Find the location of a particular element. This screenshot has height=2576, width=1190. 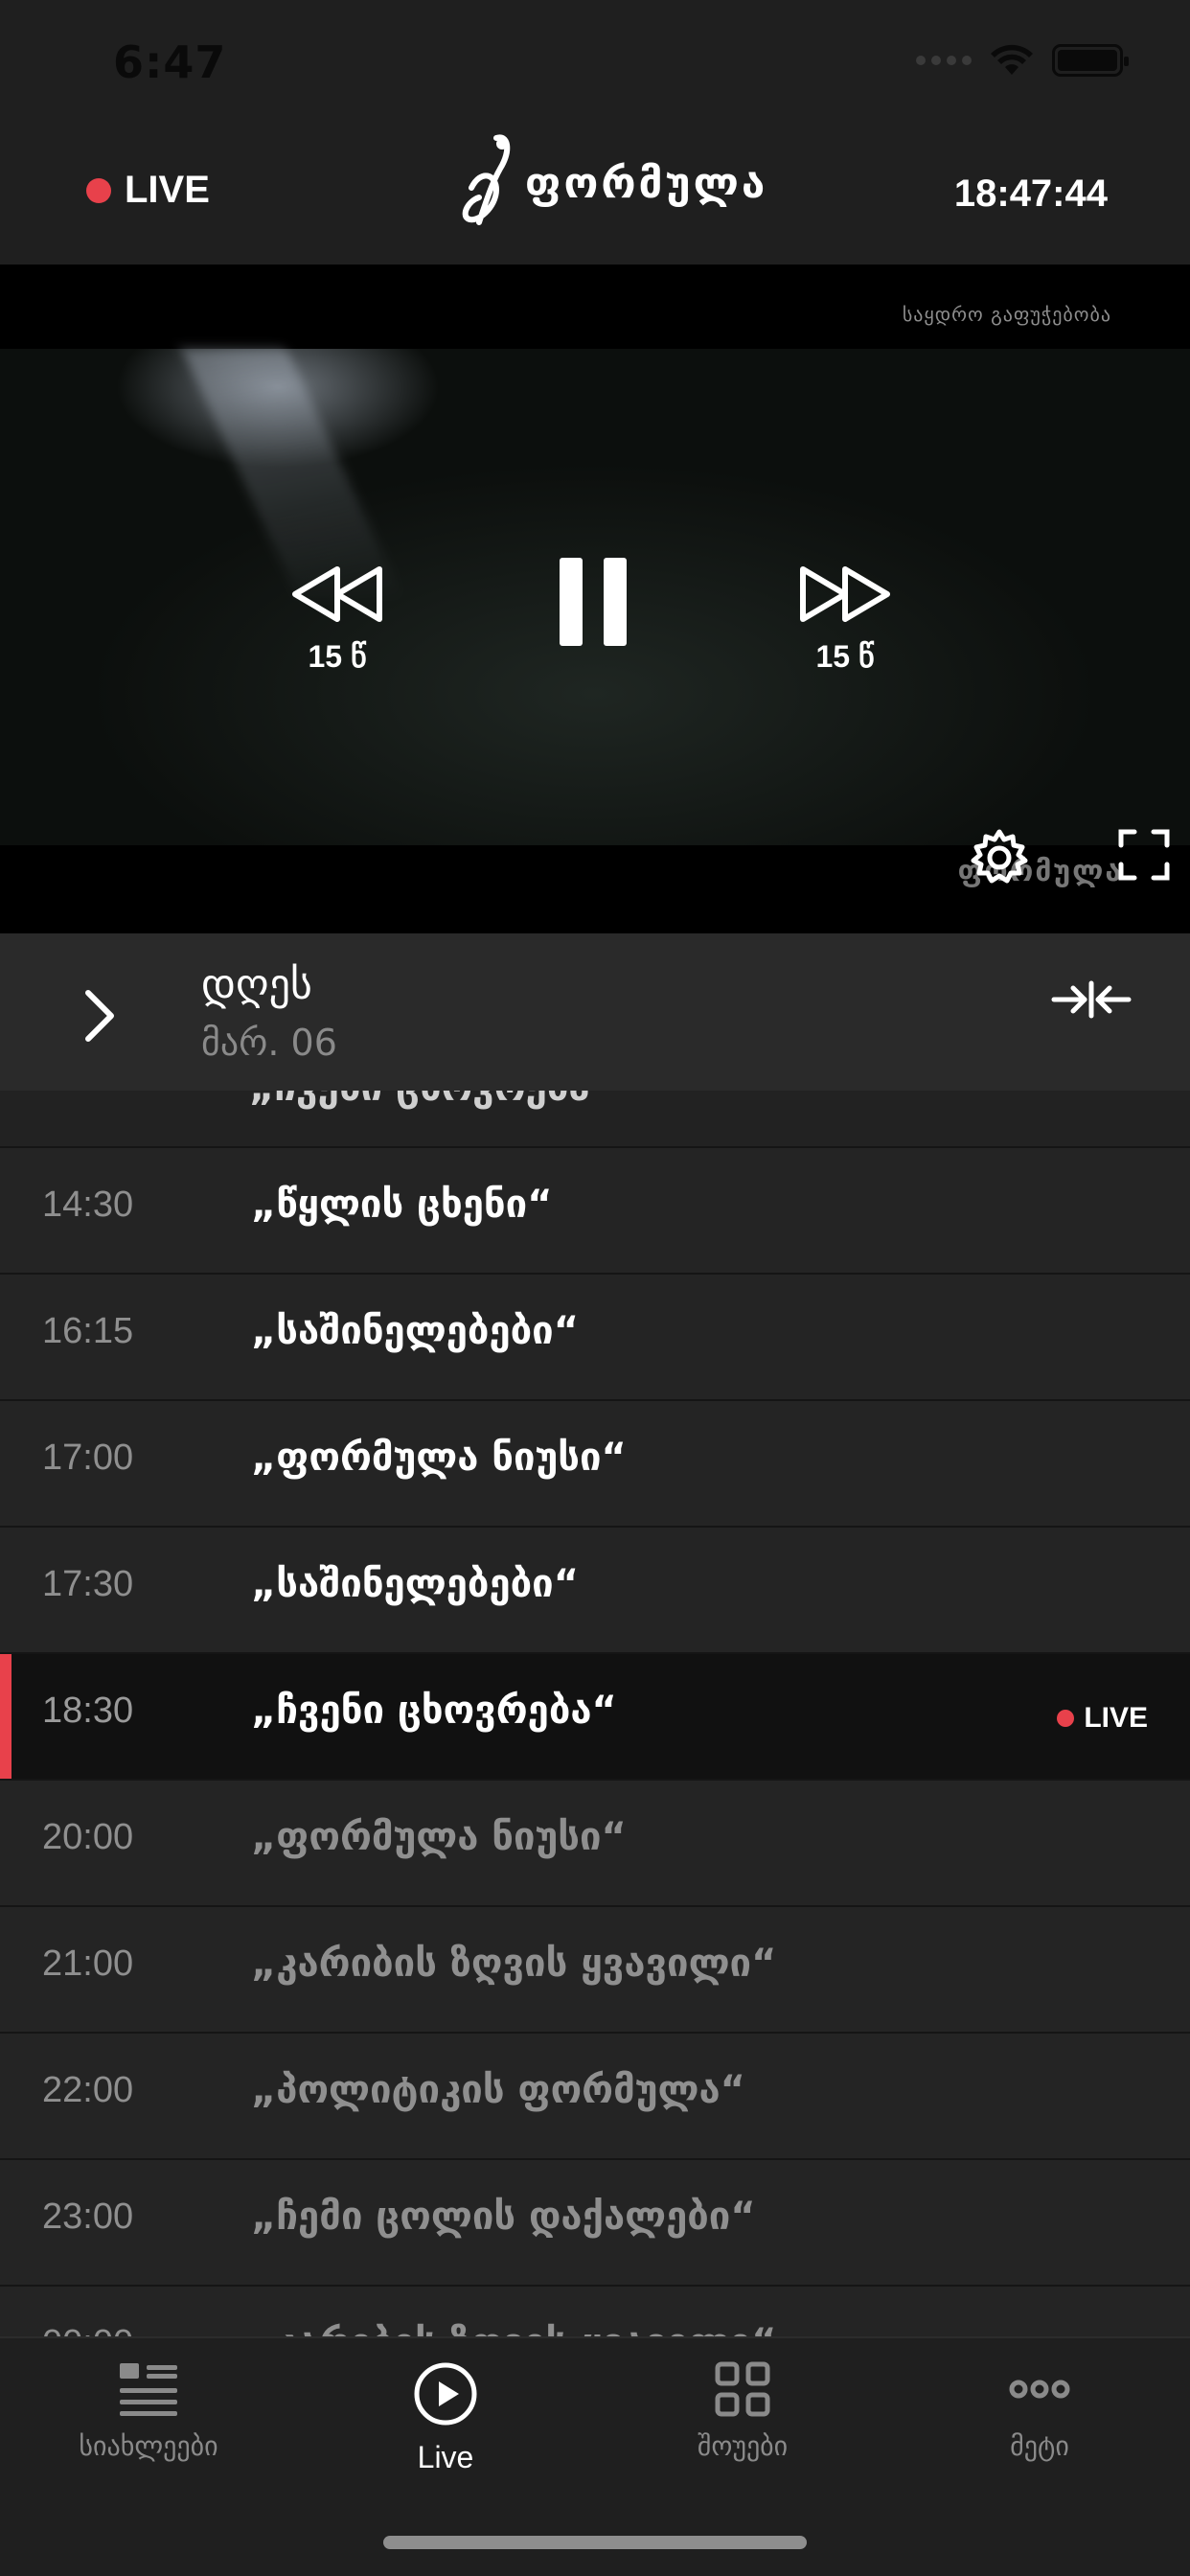

date-bar: დღეს მარ. 06 is located at coordinates (595, 1012).